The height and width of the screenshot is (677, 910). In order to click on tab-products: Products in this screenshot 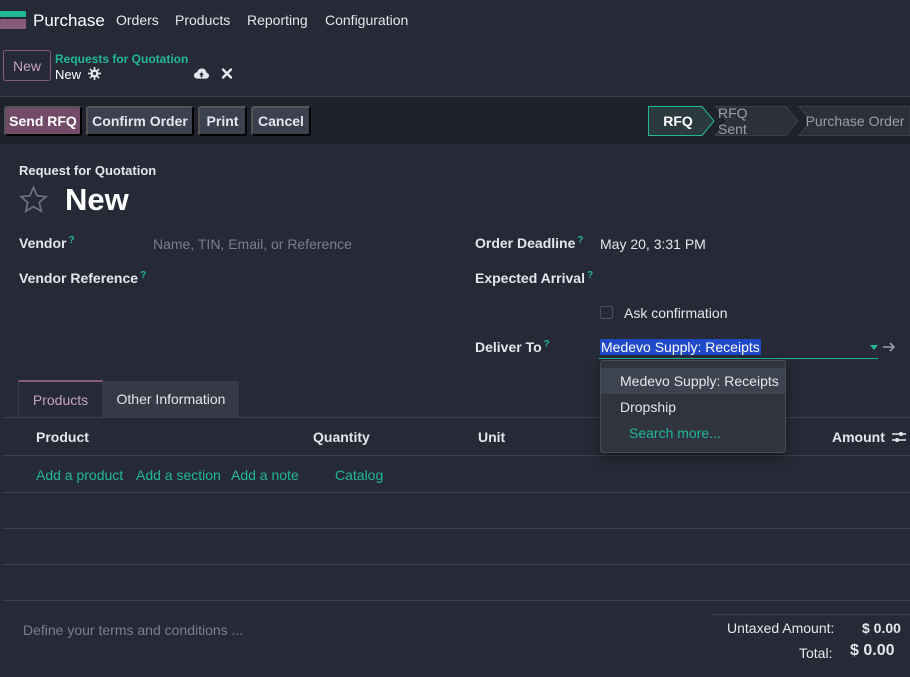, I will do `click(60, 398)`.